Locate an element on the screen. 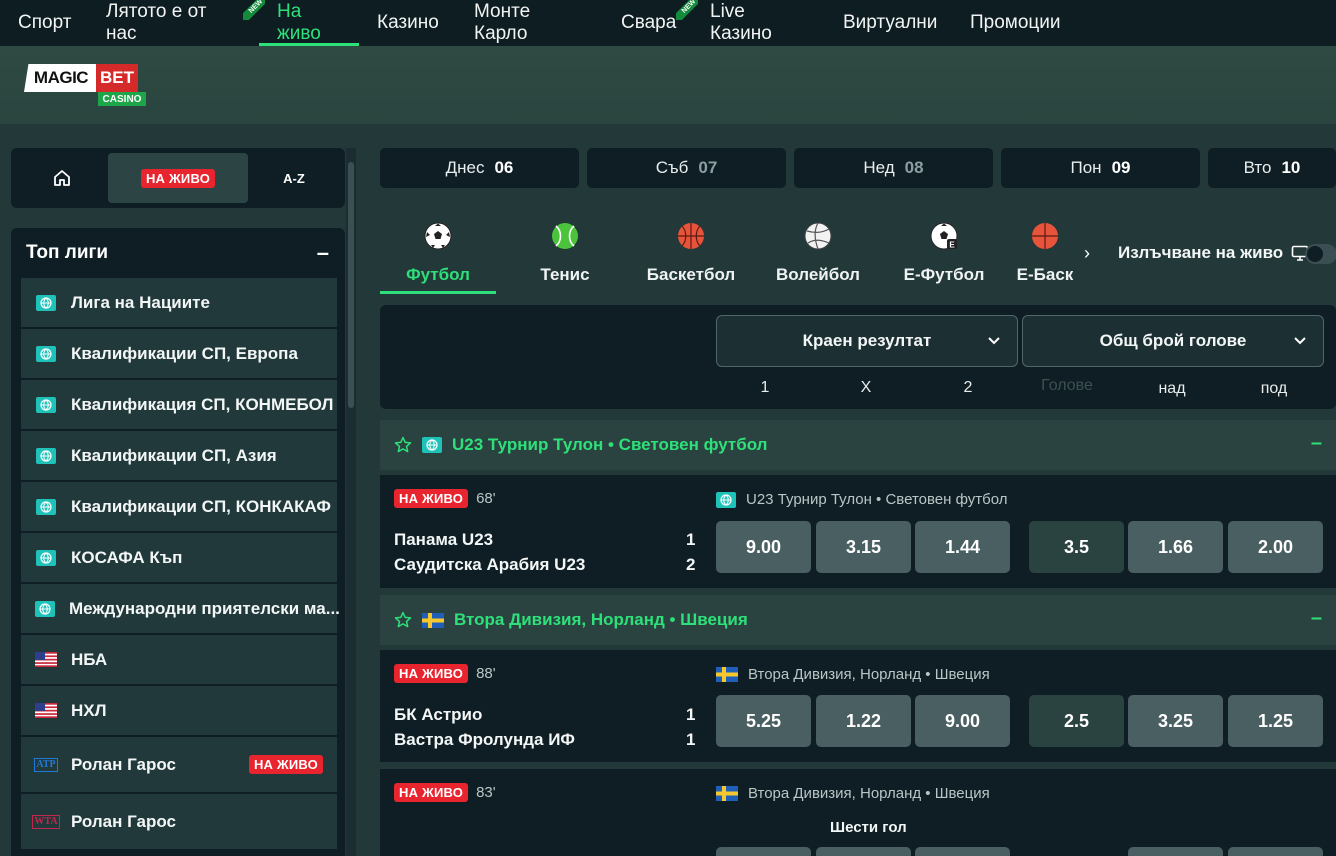 This screenshot has width=1336, height=856. sidebar-league-item: WTA Ролан Гарос is located at coordinates (179, 821).